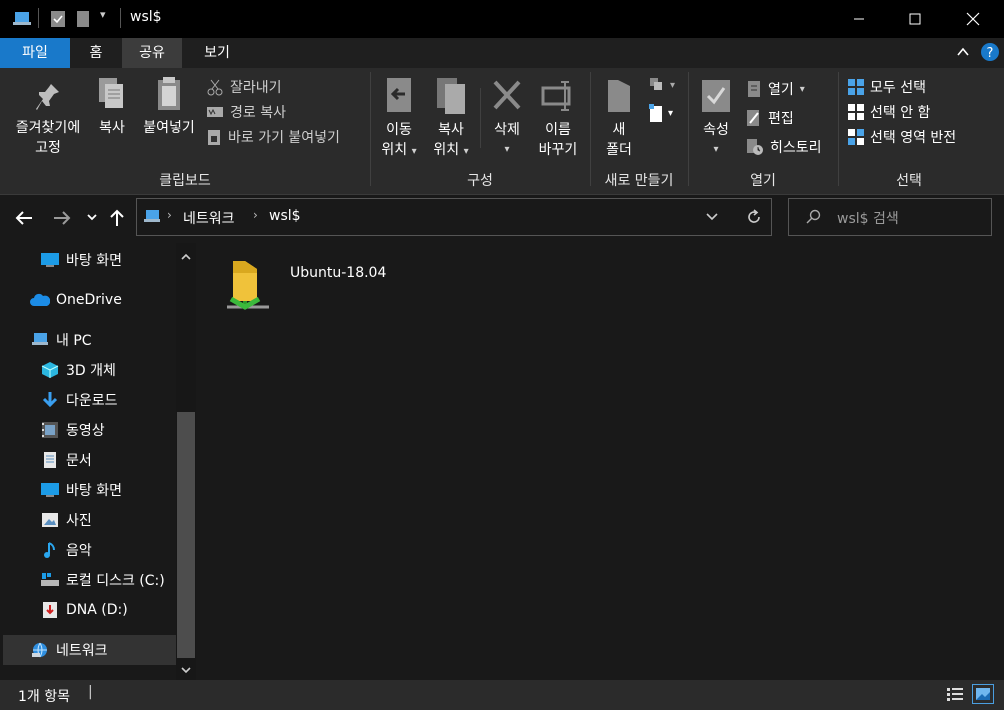  What do you see at coordinates (24, 220) in the screenshot?
I see `back-arrow-icon` at bounding box center [24, 220].